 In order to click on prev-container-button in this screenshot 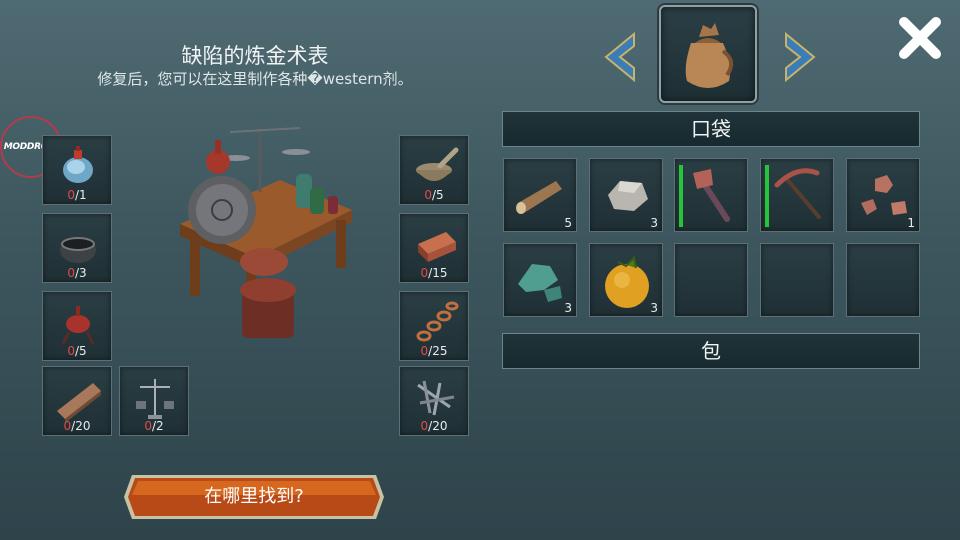, I will do `click(618, 58)`.